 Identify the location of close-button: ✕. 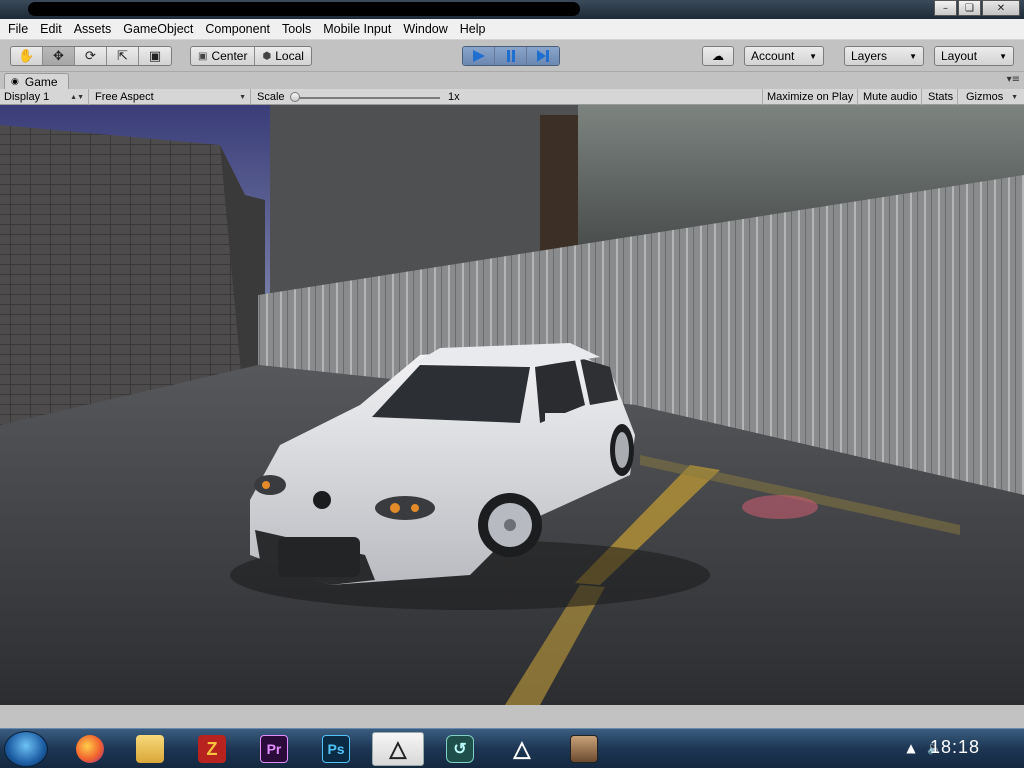
(1001, 8).